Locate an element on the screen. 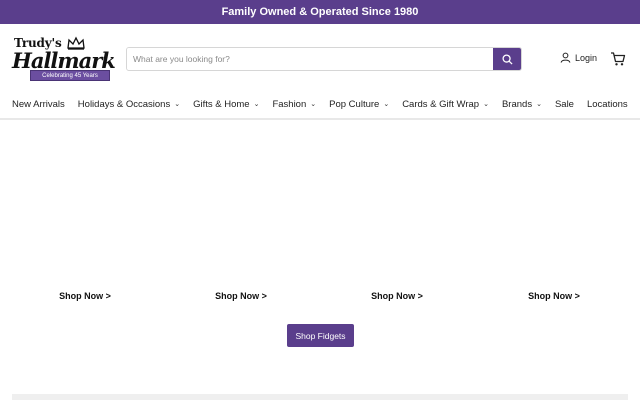 This screenshot has width=640, height=400. nav-item-label: Locations is located at coordinates (607, 104).